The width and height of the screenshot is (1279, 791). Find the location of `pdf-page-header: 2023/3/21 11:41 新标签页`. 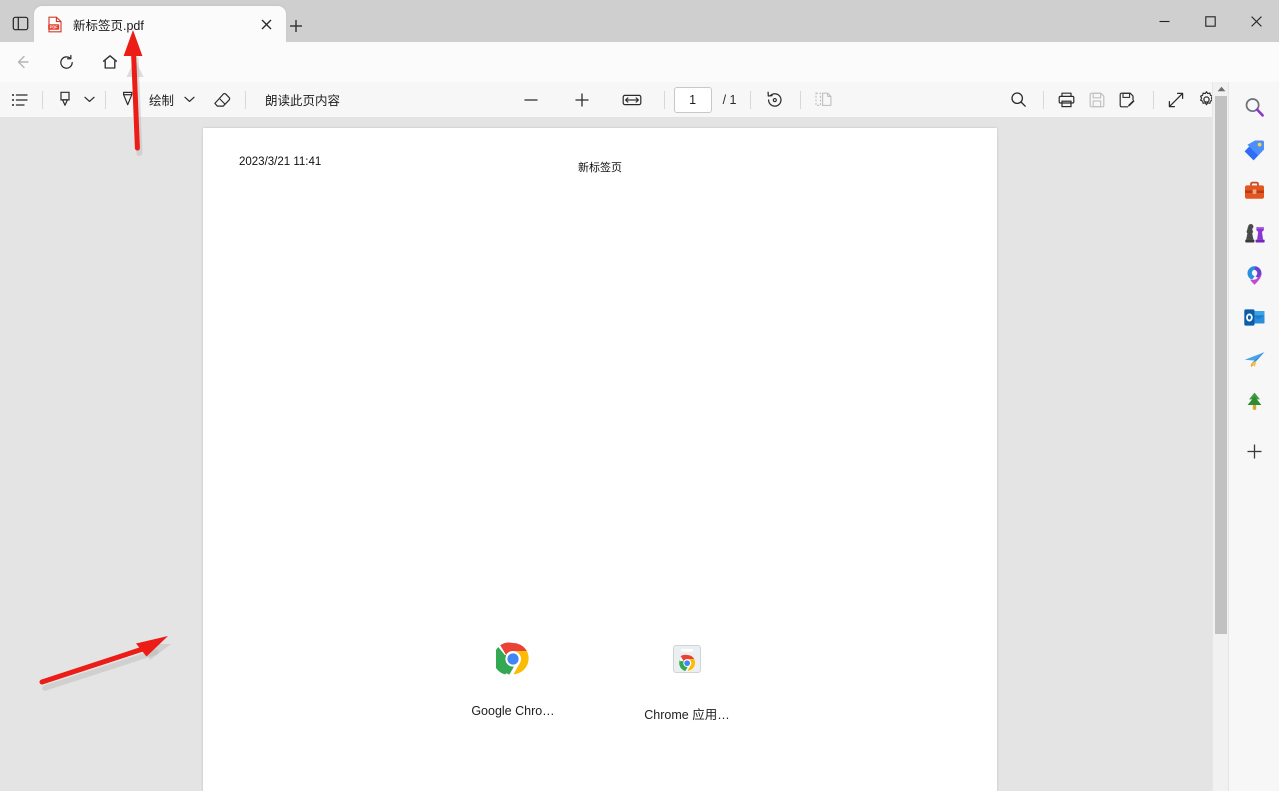

pdf-page-header: 2023/3/21 11:41 新标签页 is located at coordinates (600, 166).